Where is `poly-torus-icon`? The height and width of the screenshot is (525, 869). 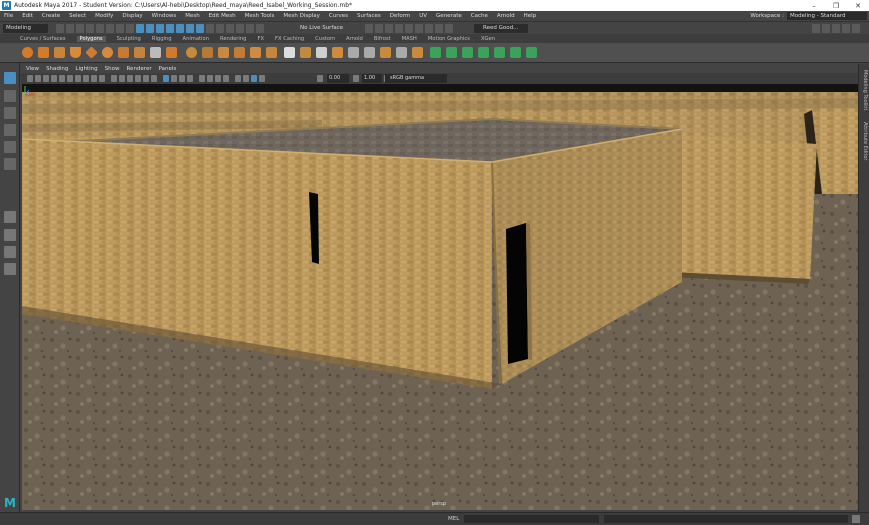 poly-torus-icon is located at coordinates (107, 52).